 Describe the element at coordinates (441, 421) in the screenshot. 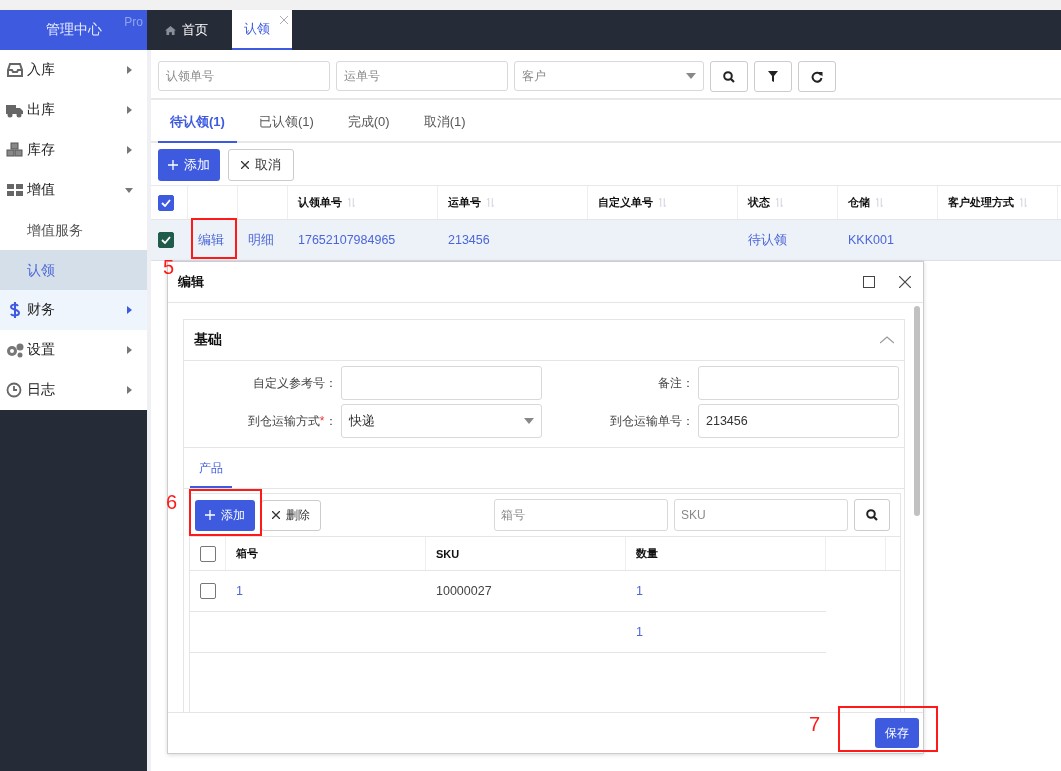

I see `select-field: 快递` at that location.